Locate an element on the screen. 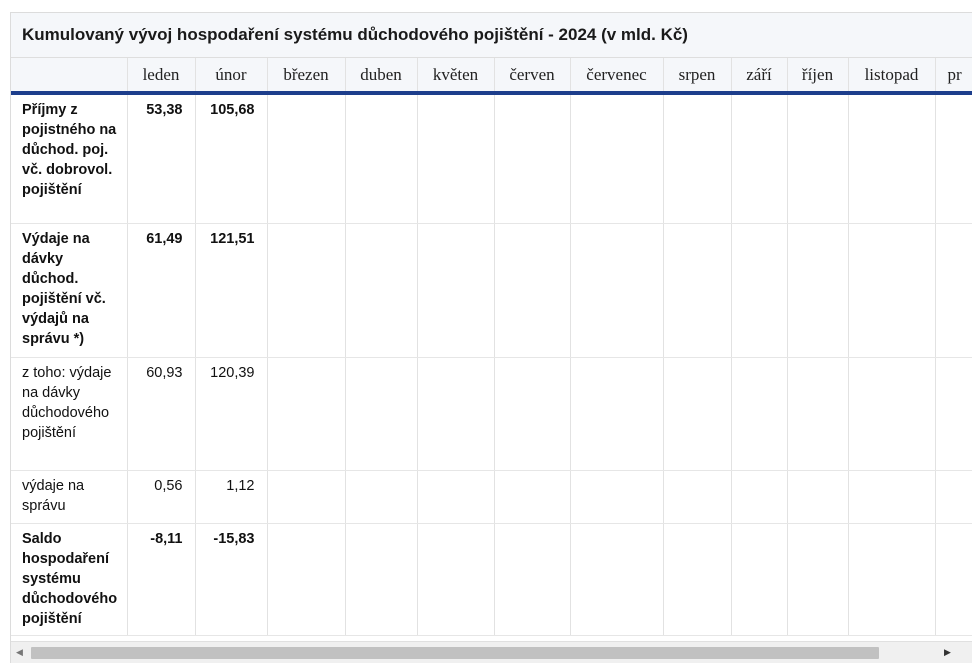 The image size is (972, 671). scroll-right-arrow-icon: ▶ is located at coordinates (947, 652).